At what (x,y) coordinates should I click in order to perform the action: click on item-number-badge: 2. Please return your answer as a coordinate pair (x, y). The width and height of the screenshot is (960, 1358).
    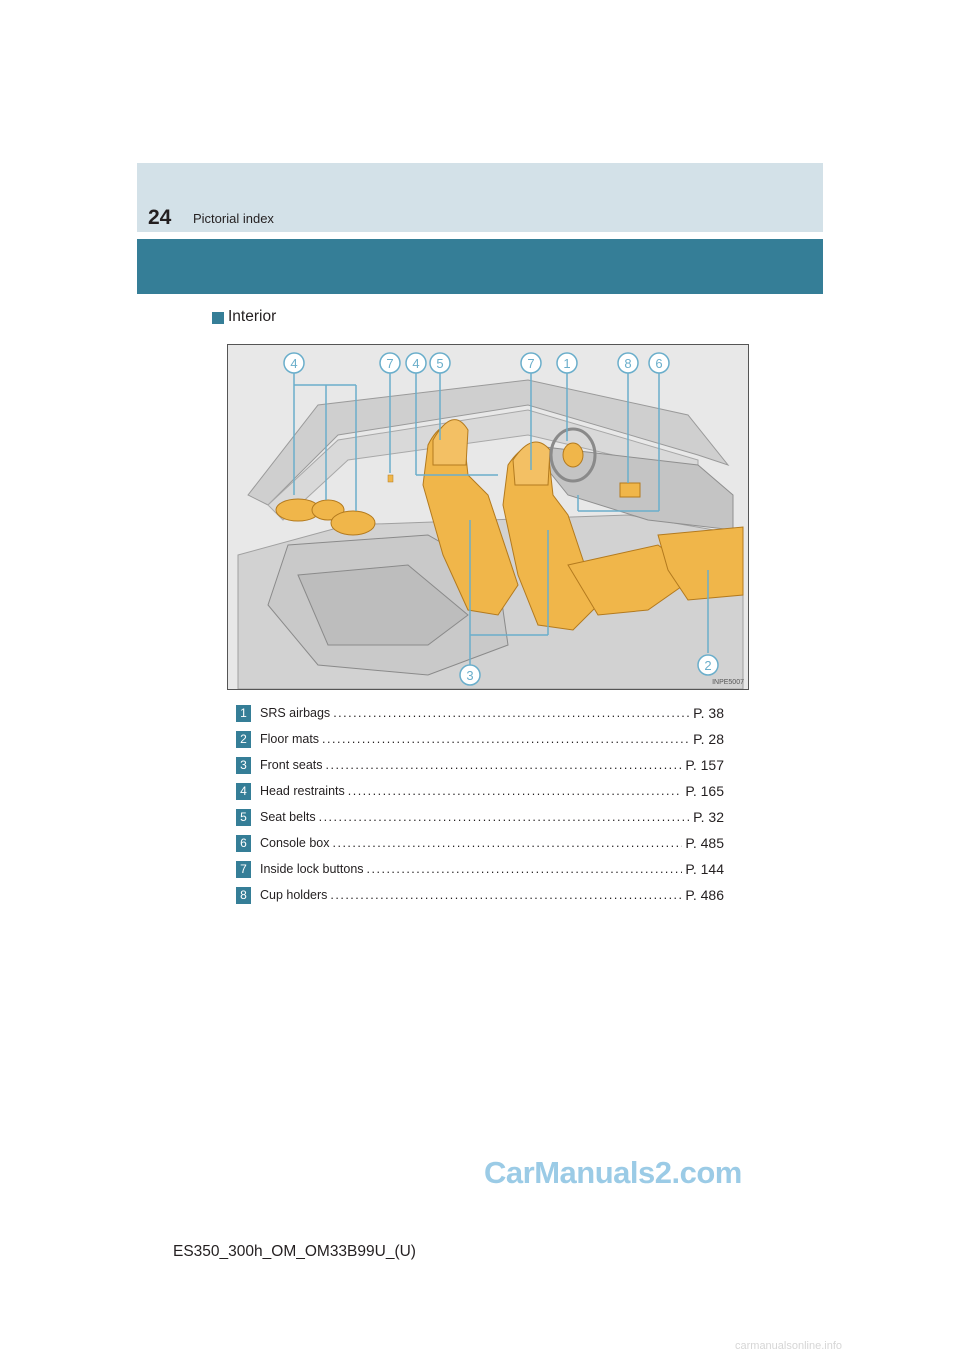
    Looking at the image, I should click on (243, 739).